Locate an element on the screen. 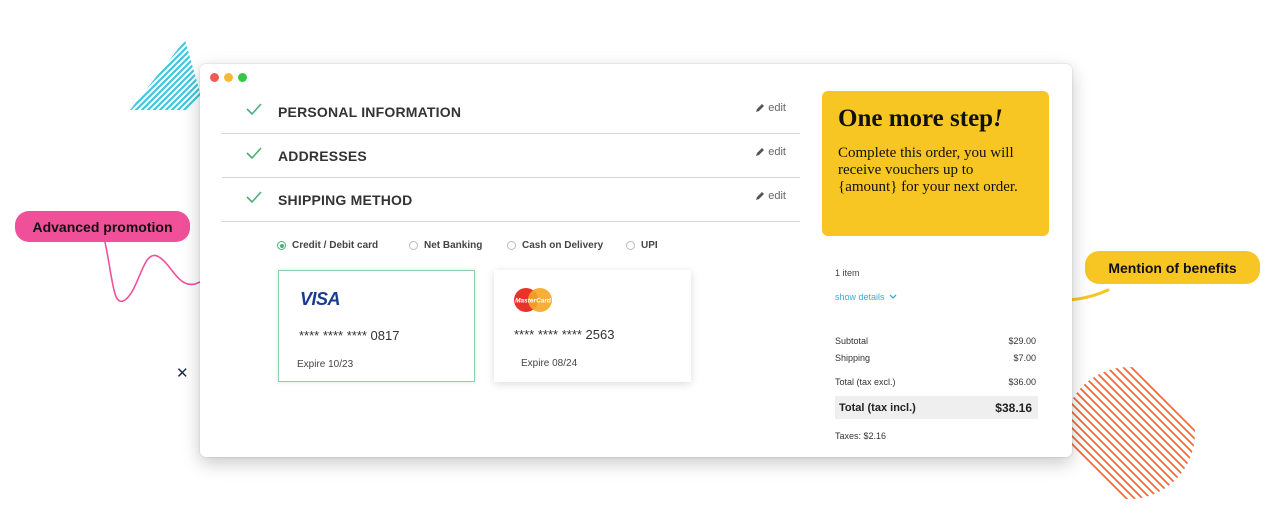  payment-option-upi: UPI is located at coordinates (642, 245).